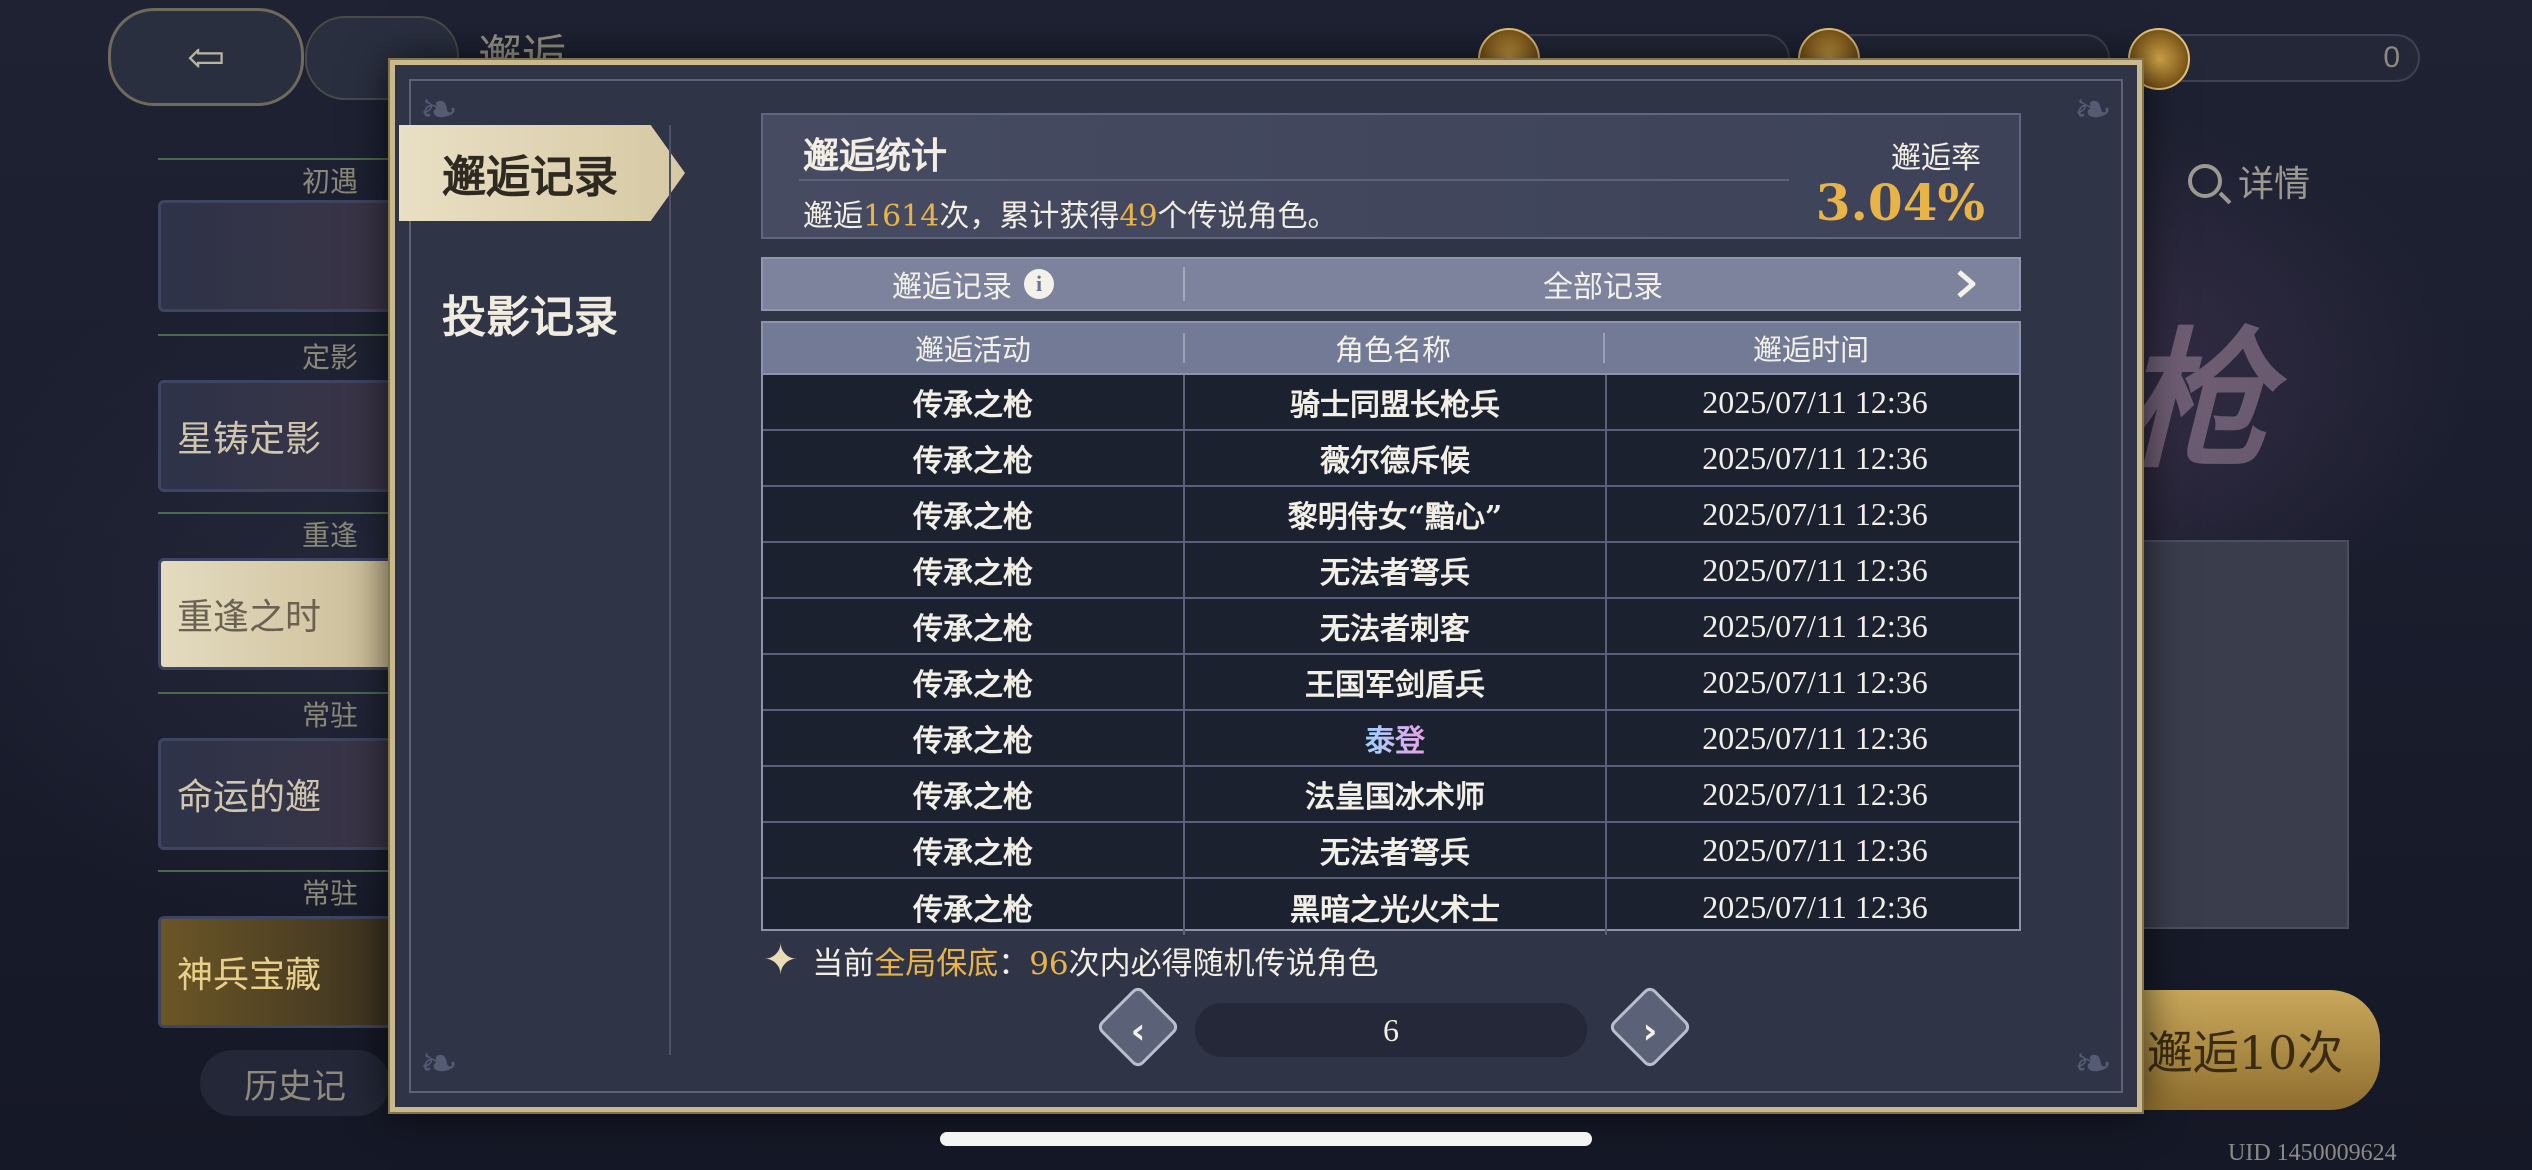 The height and width of the screenshot is (1170, 2532). What do you see at coordinates (2312, 1153) in the screenshot?
I see `user-id: UID 1450009624` at bounding box center [2312, 1153].